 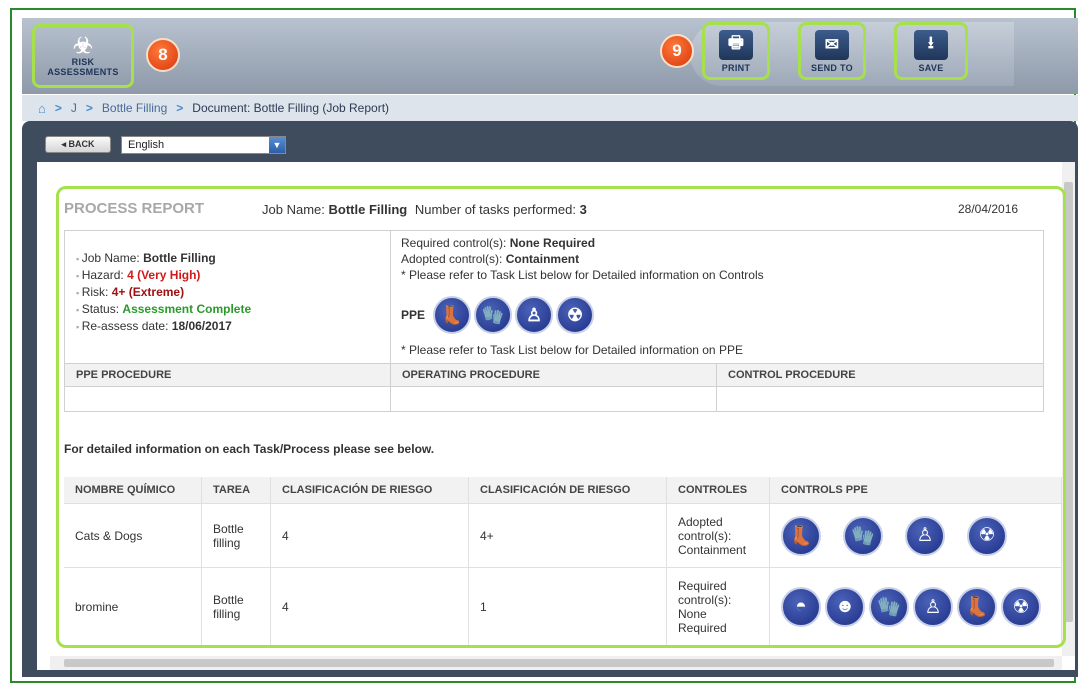 What do you see at coordinates (83, 72) in the screenshot?
I see `risk-label-2: ASSESSMENTS` at bounding box center [83, 72].